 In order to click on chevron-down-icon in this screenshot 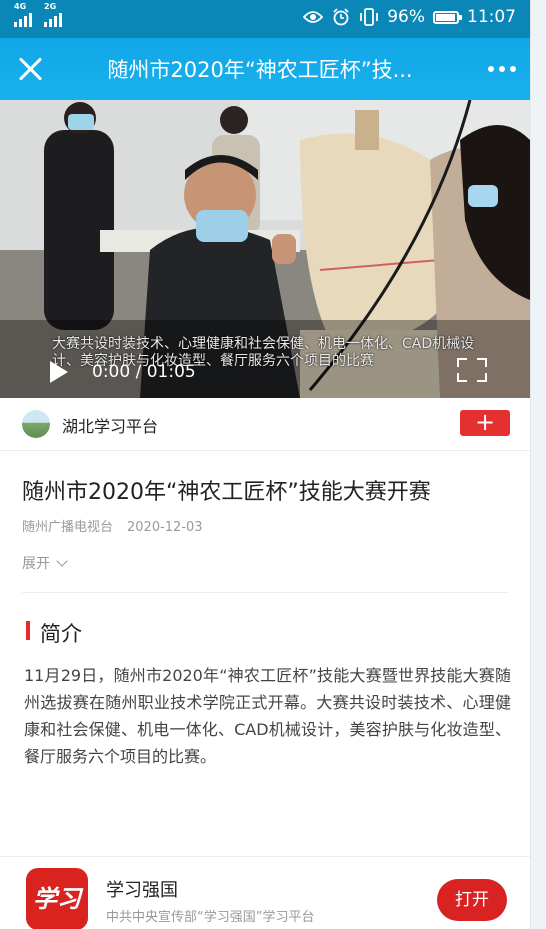, I will do `click(62, 561)`.